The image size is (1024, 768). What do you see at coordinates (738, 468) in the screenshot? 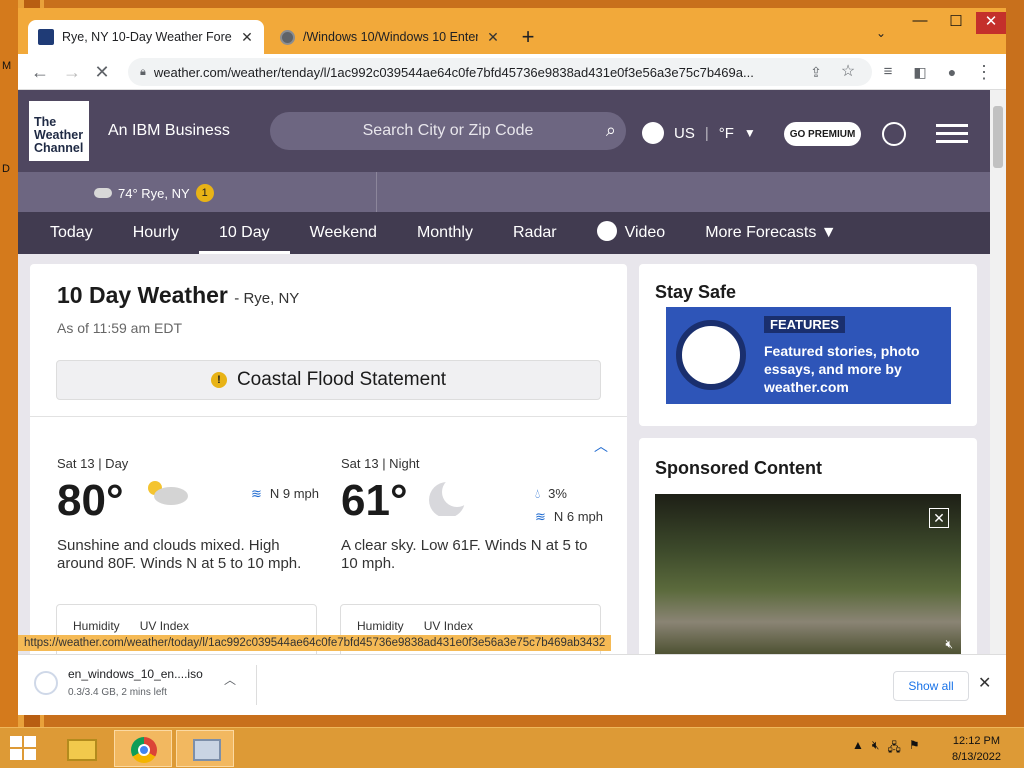
I see `section-title: Sponsored Content` at bounding box center [738, 468].